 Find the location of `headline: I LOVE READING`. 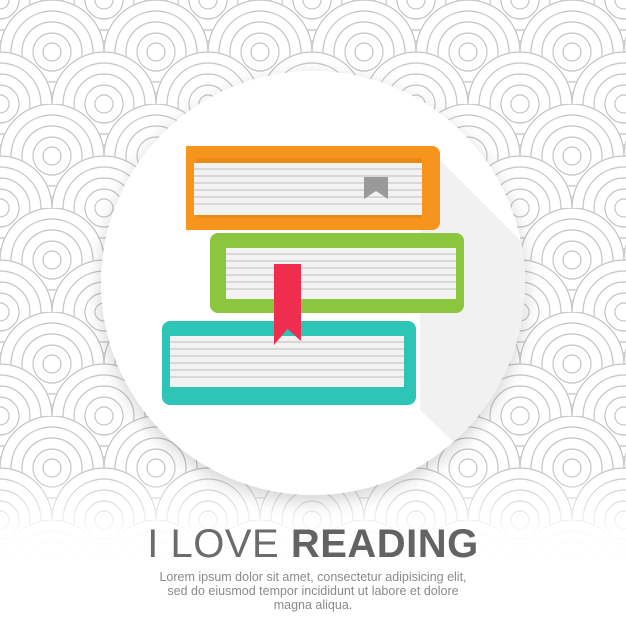

headline: I LOVE READING is located at coordinates (313, 544).